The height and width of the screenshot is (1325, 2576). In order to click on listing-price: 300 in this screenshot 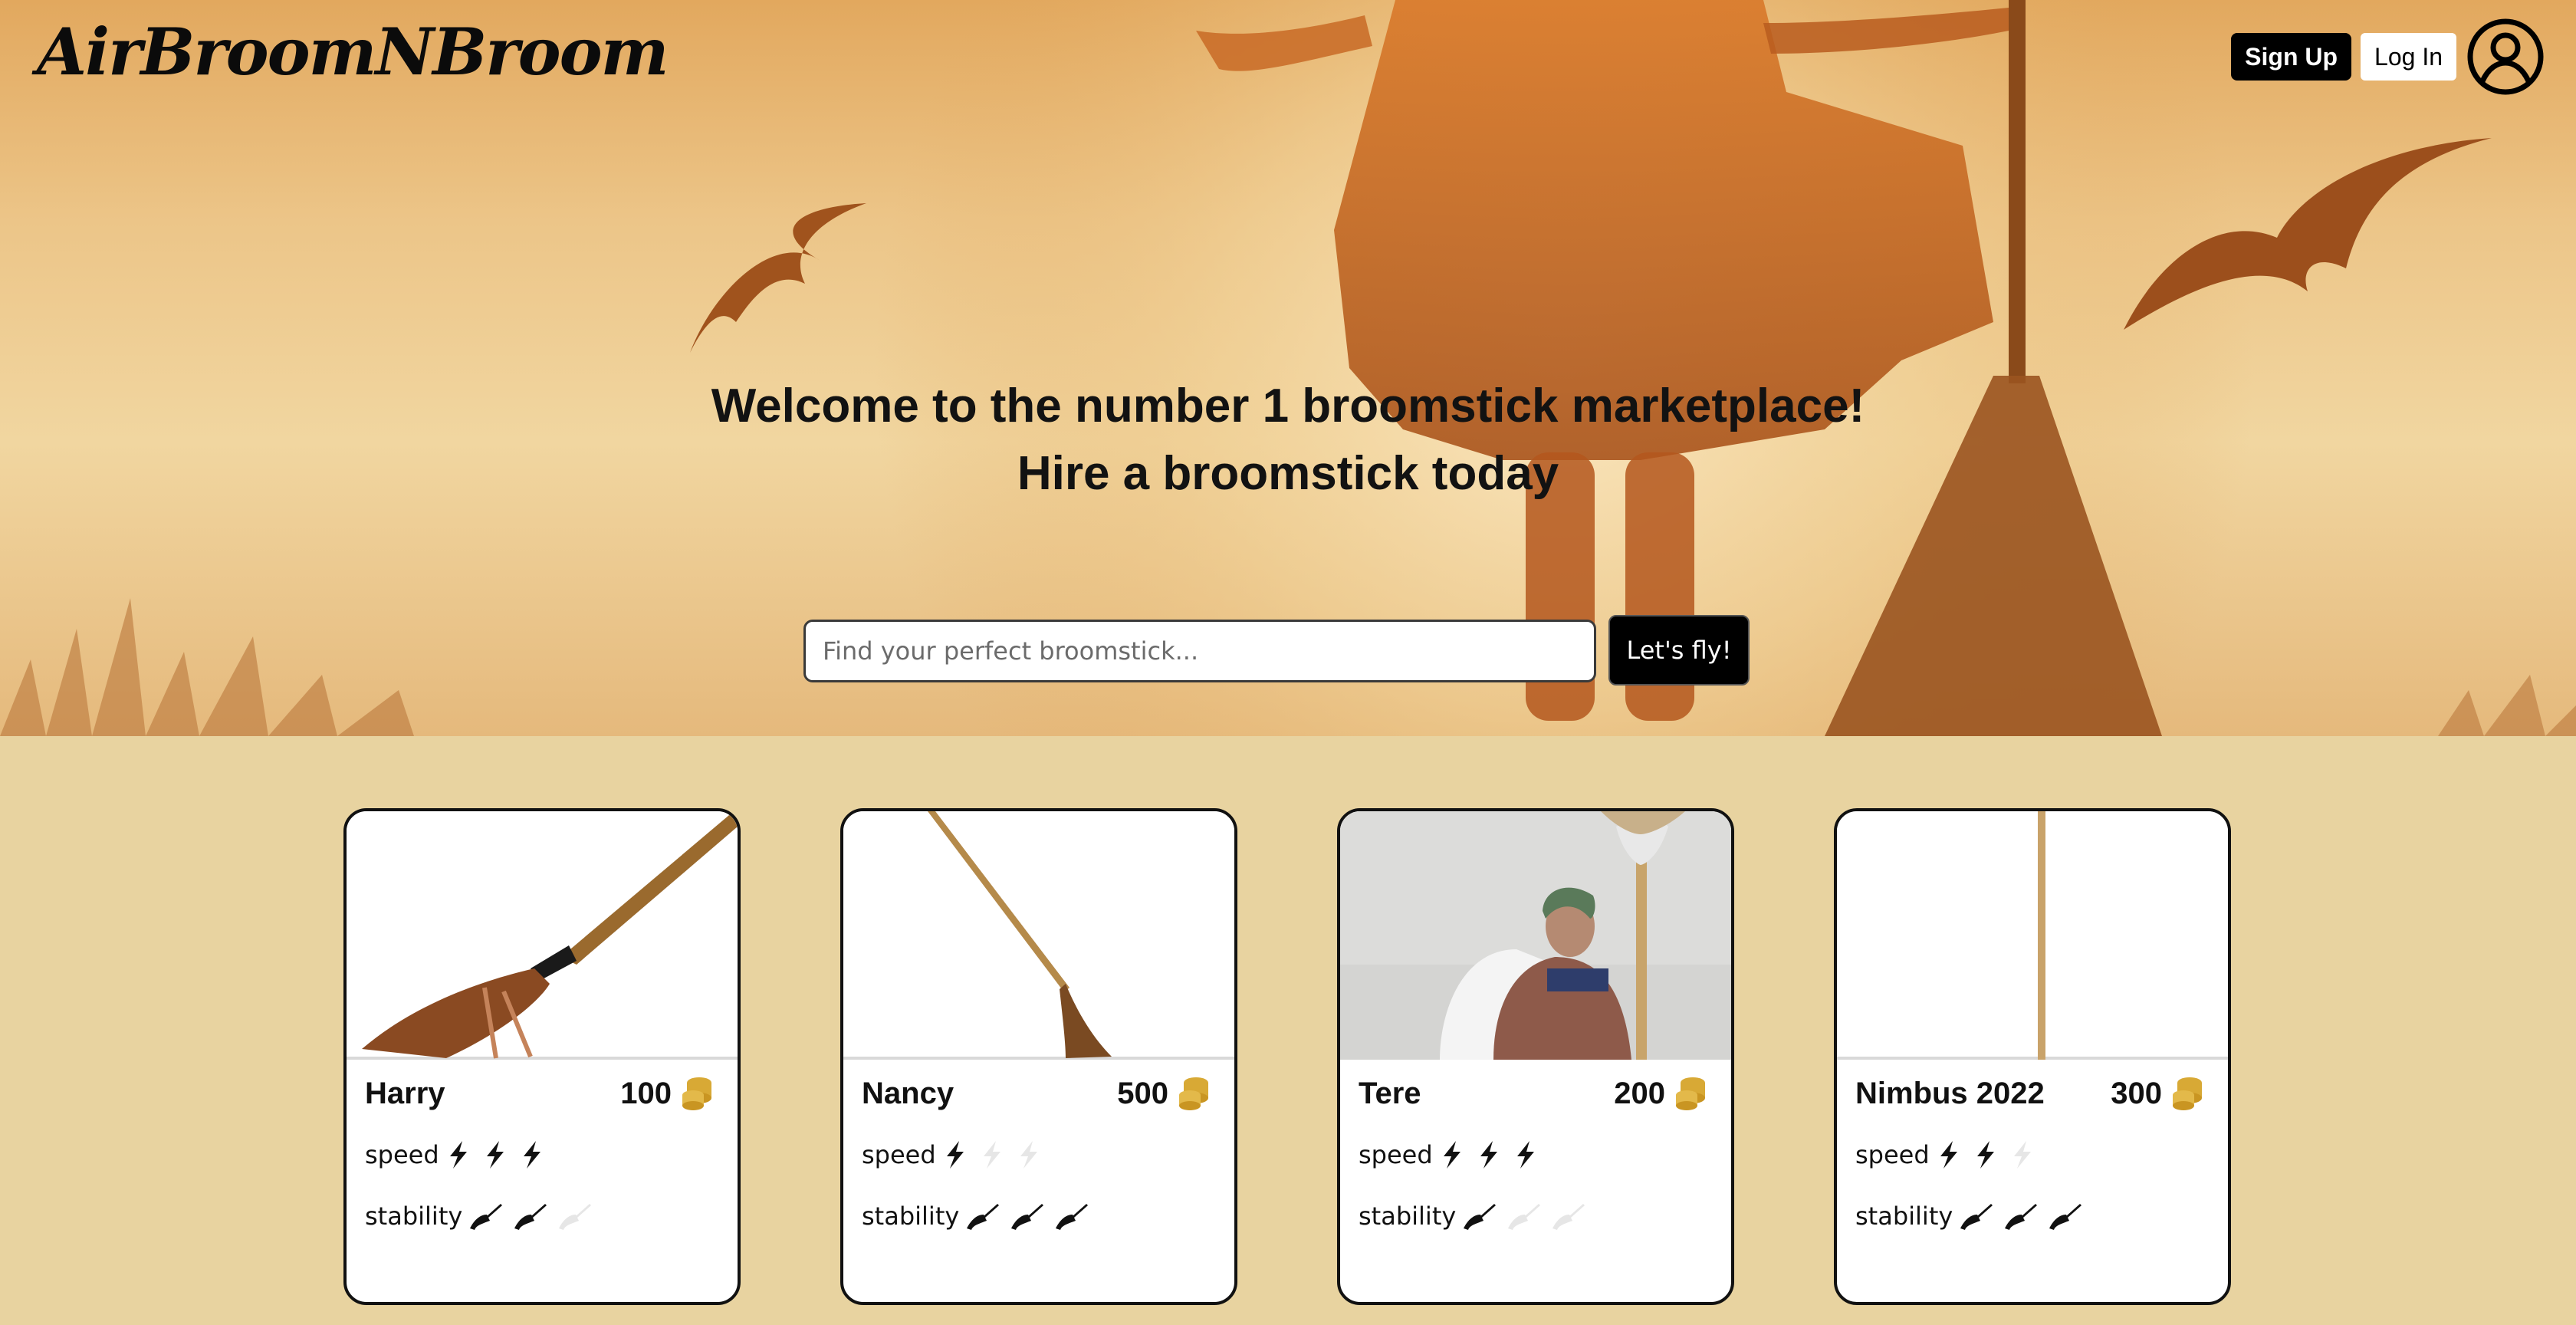, I will do `click(2136, 1093)`.